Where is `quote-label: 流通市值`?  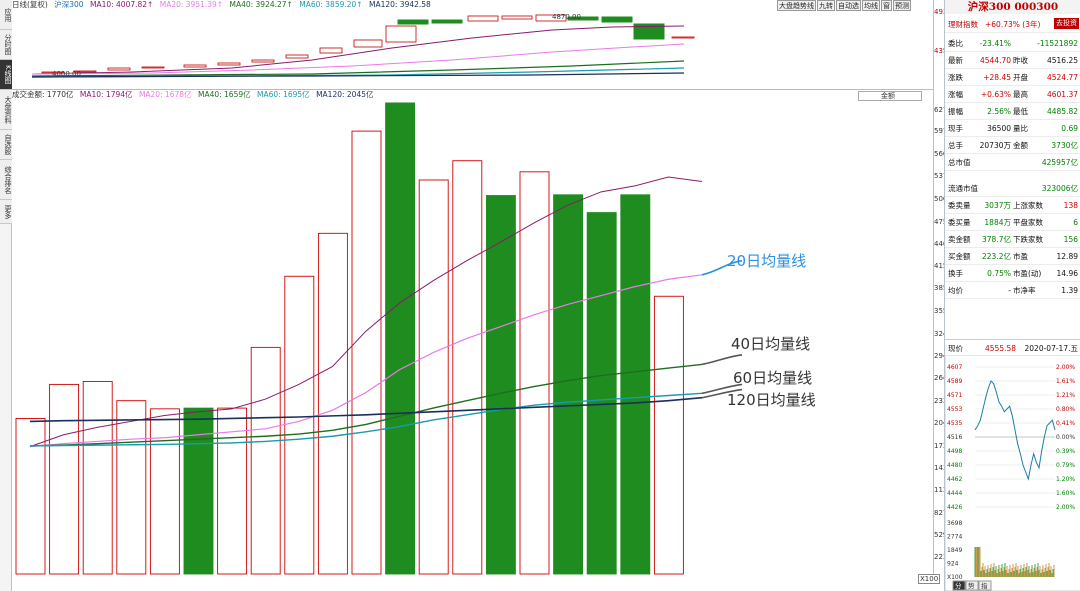
quote-label: 流通市值 is located at coordinates (963, 188).